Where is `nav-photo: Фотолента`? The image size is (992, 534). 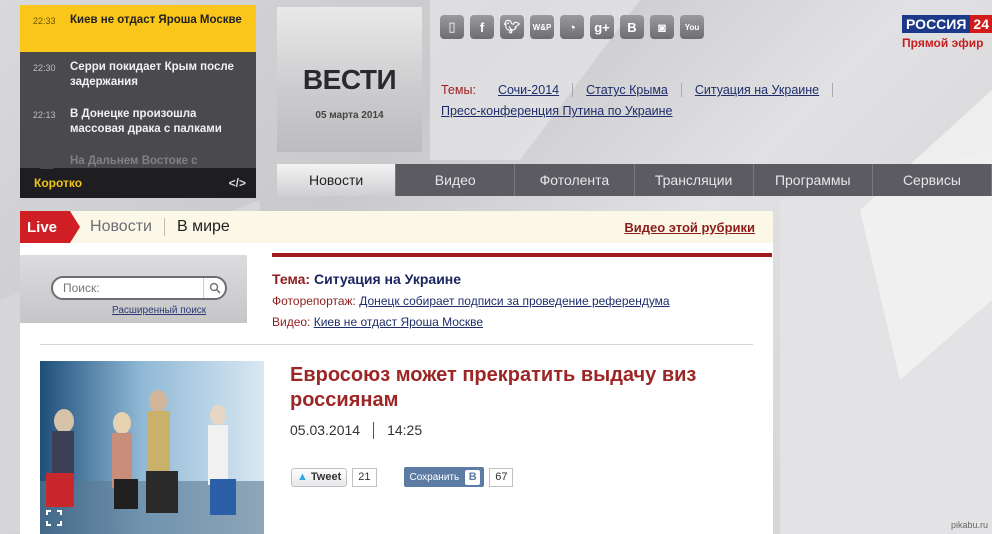
nav-photo: Фотолента is located at coordinates (575, 180).